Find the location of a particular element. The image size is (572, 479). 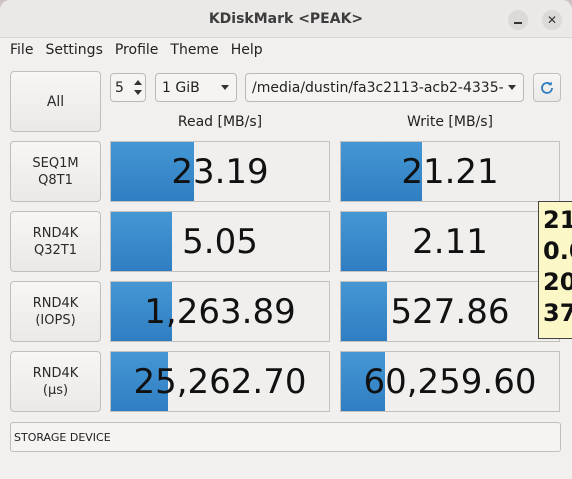

menu-profile: Profile is located at coordinates (137, 50).